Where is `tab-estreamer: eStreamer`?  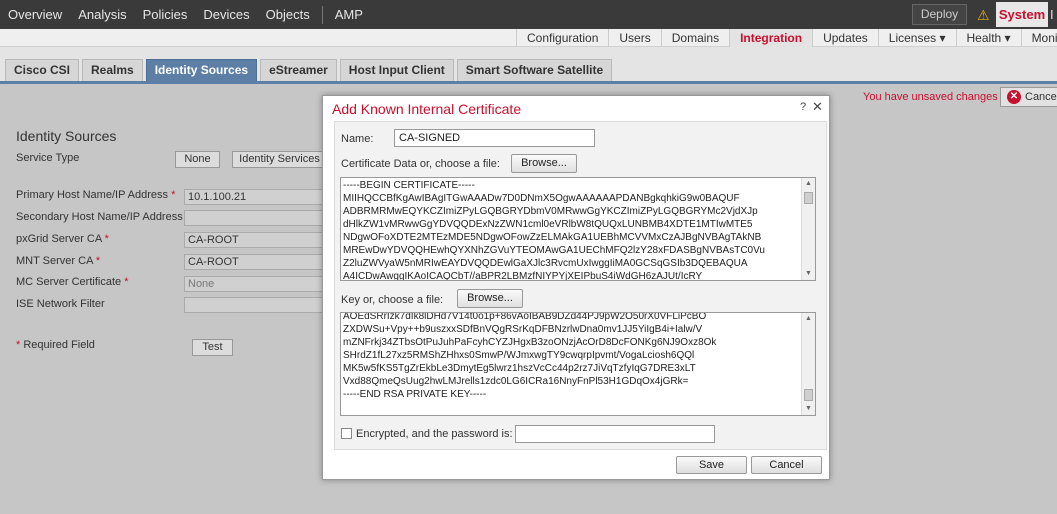 tab-estreamer: eStreamer is located at coordinates (298, 70).